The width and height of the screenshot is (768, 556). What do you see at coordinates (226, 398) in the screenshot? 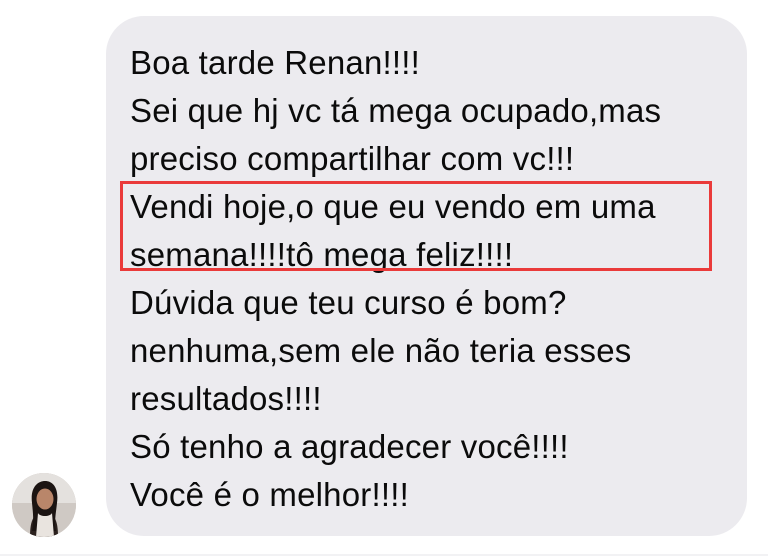
I see `message-line: resultados!!!!` at bounding box center [226, 398].